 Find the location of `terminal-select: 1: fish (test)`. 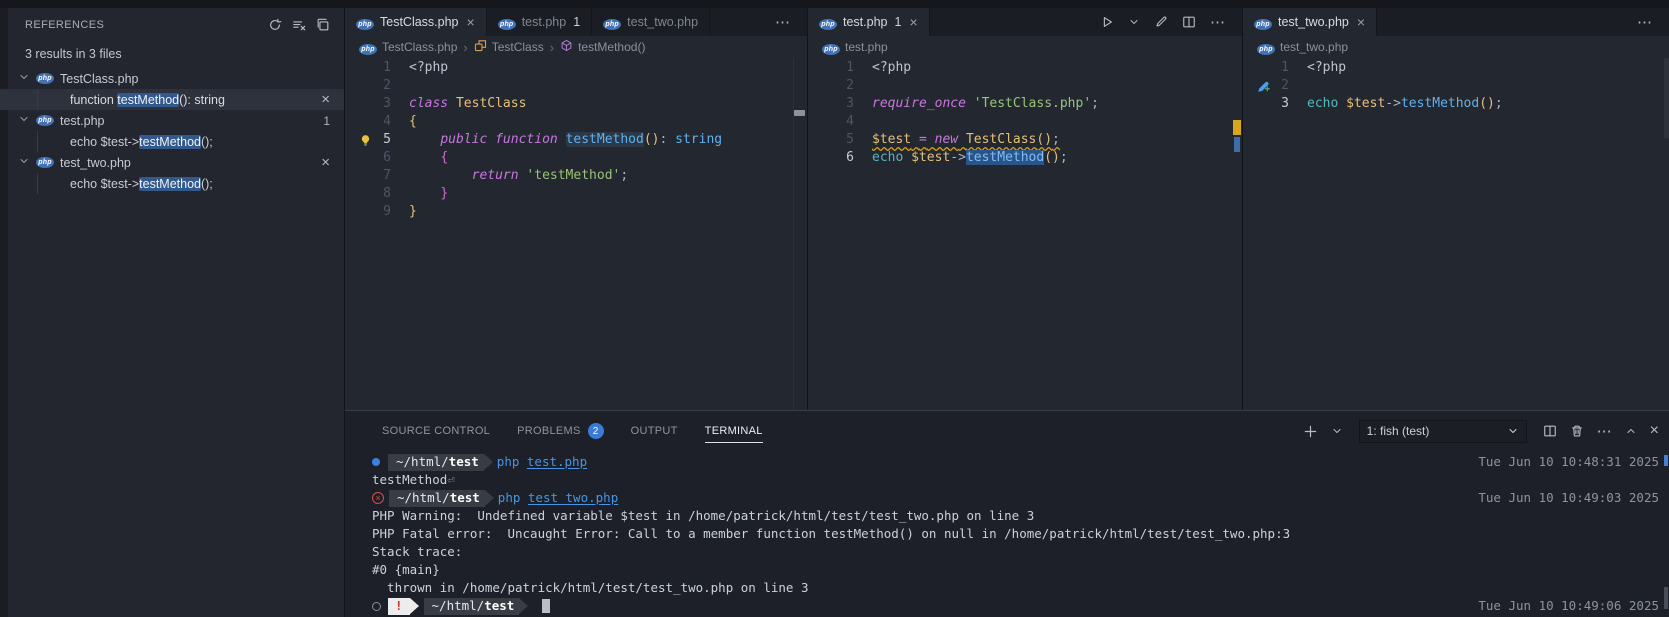

terminal-select: 1: fish (test) is located at coordinates (1442, 431).